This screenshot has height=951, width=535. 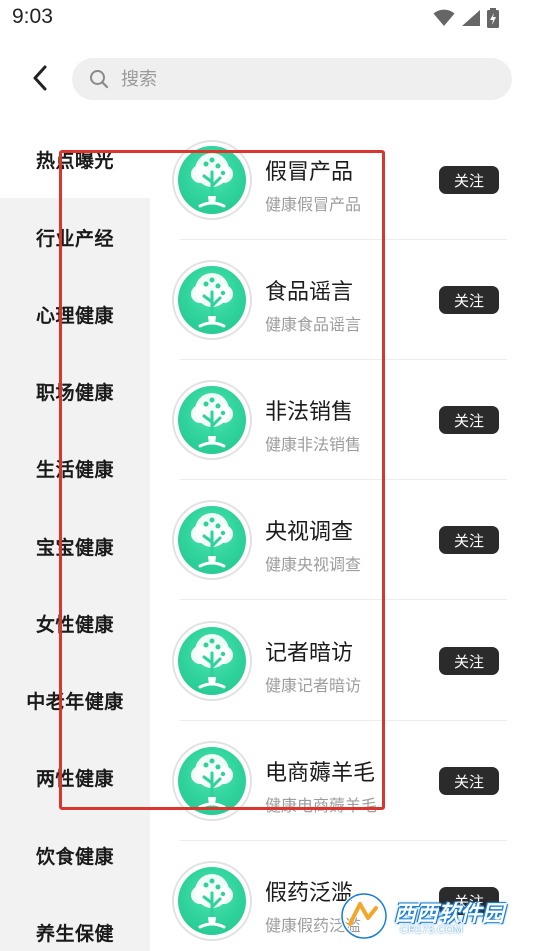 I want to click on search-icon, so click(x=99, y=79).